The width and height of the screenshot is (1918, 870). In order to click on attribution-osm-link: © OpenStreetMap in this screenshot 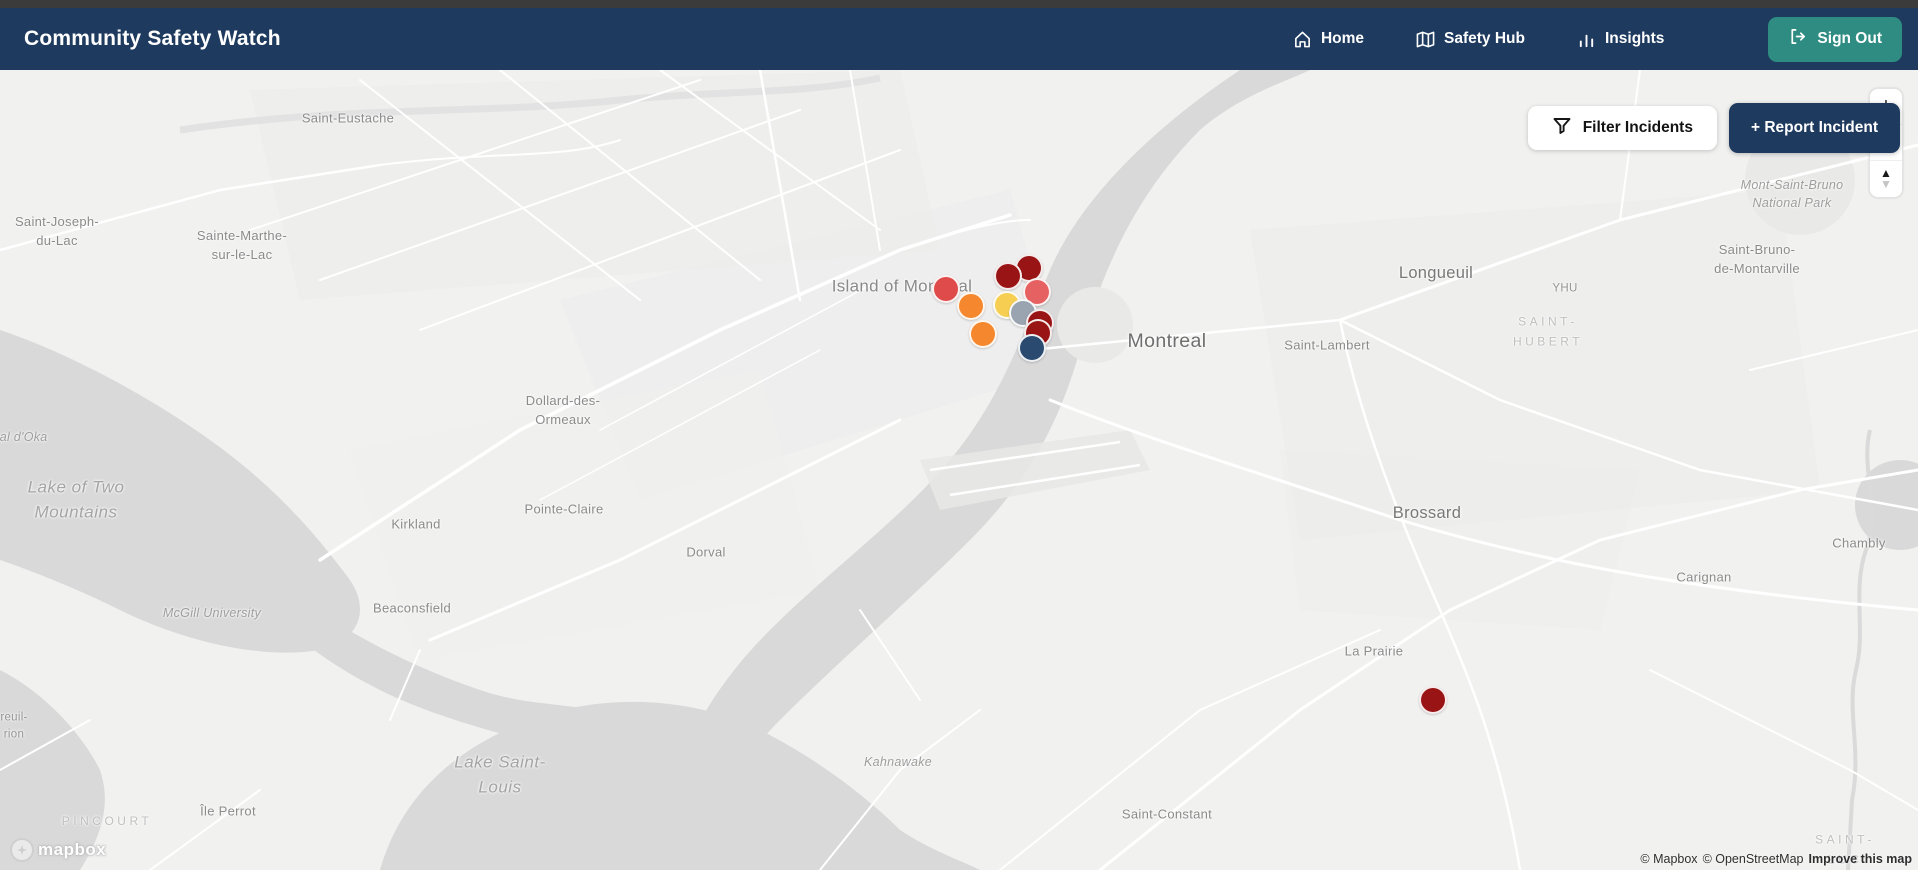, I will do `click(1753, 859)`.